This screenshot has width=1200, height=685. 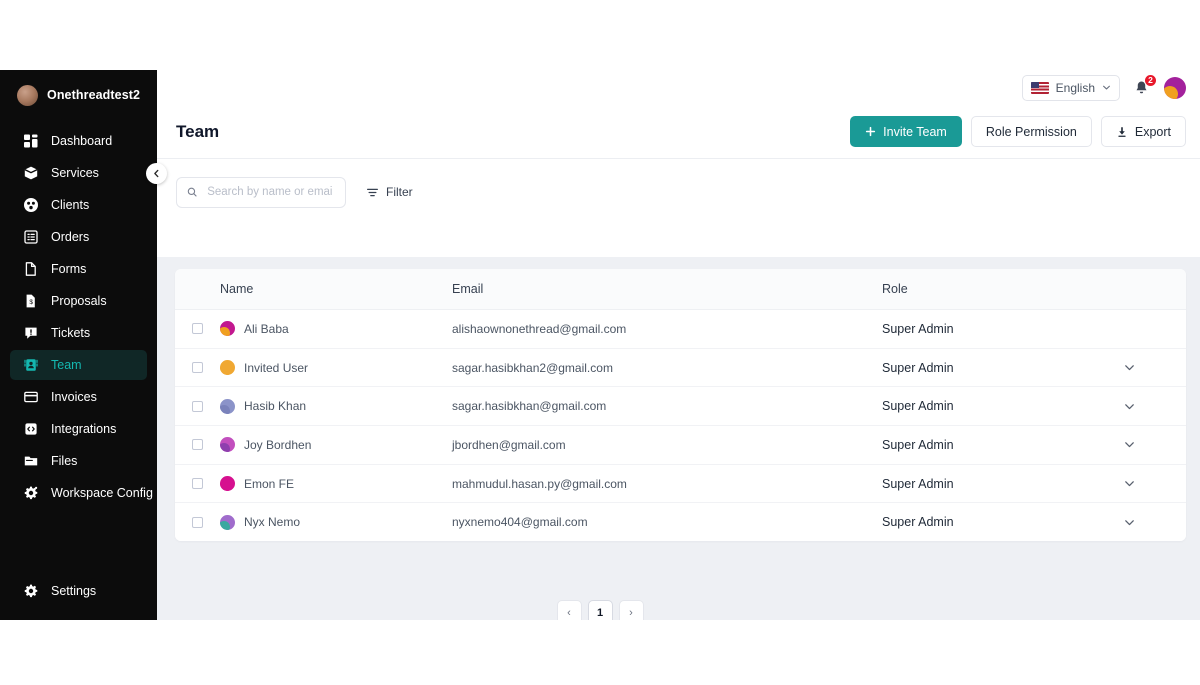 I want to click on invite-team-button: Invite Team, so click(x=906, y=131).